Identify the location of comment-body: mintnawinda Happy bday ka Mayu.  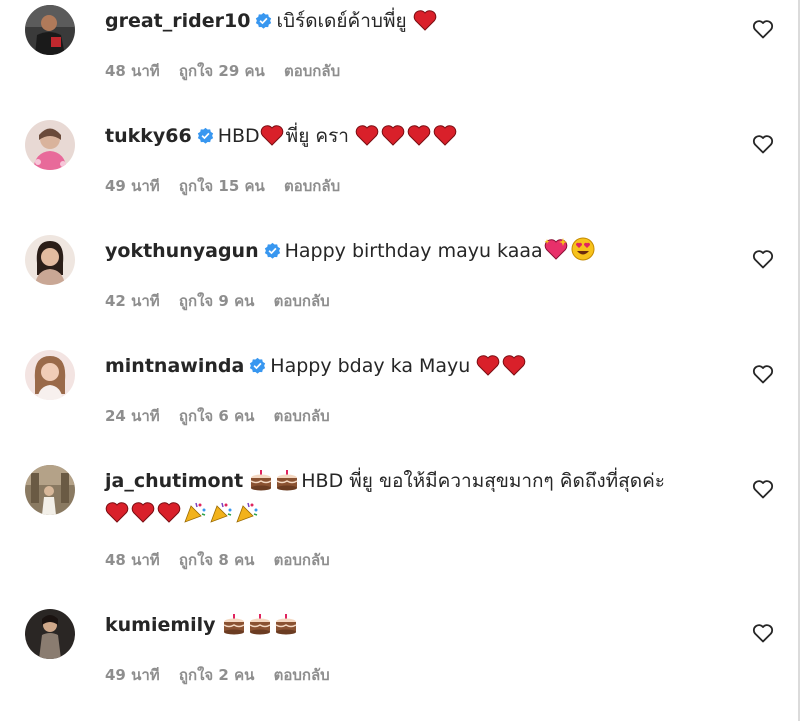
(417, 366).